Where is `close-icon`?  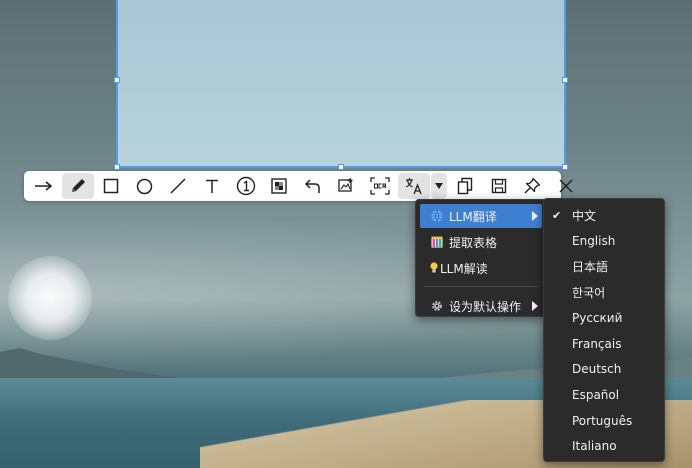
close-icon is located at coordinates (566, 186).